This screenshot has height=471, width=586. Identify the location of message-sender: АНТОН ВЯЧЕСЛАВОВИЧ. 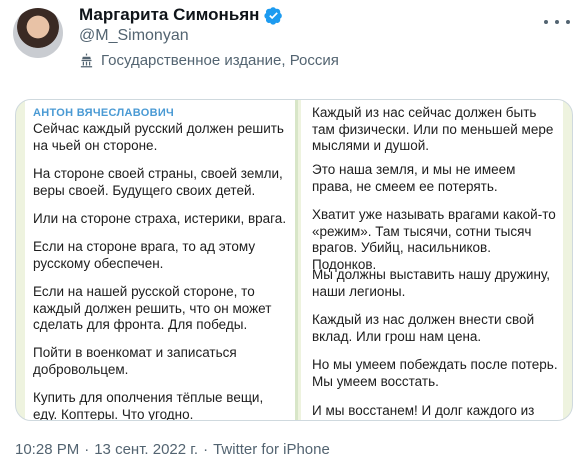
(104, 113).